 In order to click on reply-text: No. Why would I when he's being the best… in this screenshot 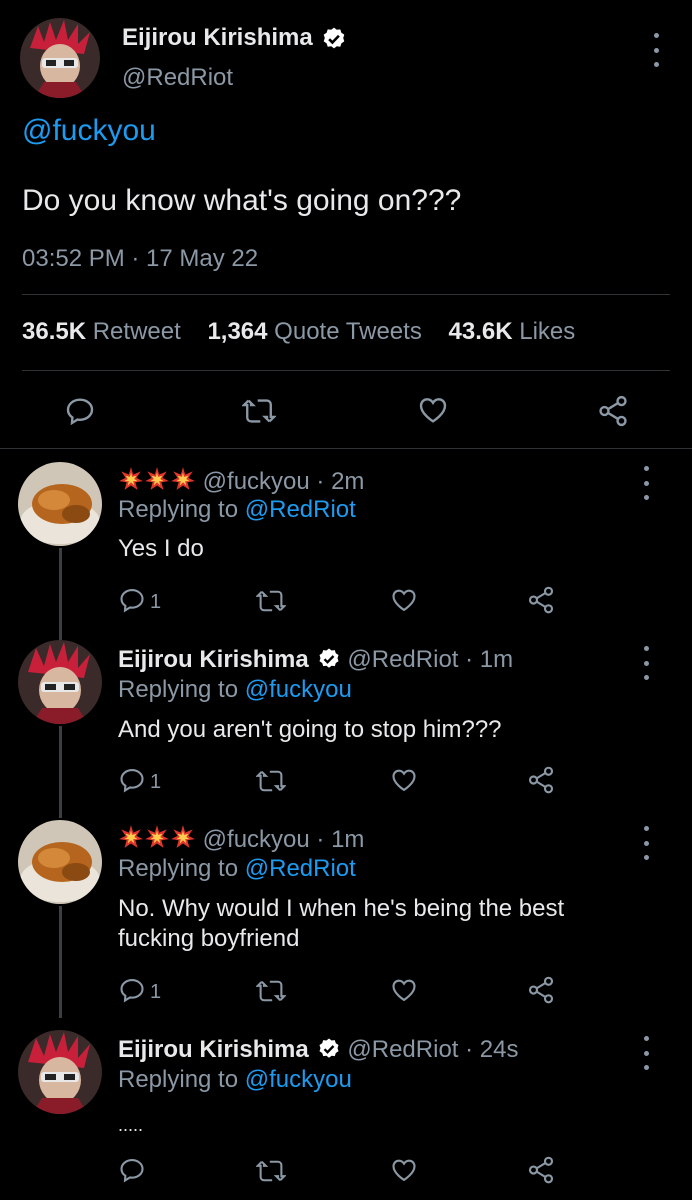, I will do `click(341, 923)`.